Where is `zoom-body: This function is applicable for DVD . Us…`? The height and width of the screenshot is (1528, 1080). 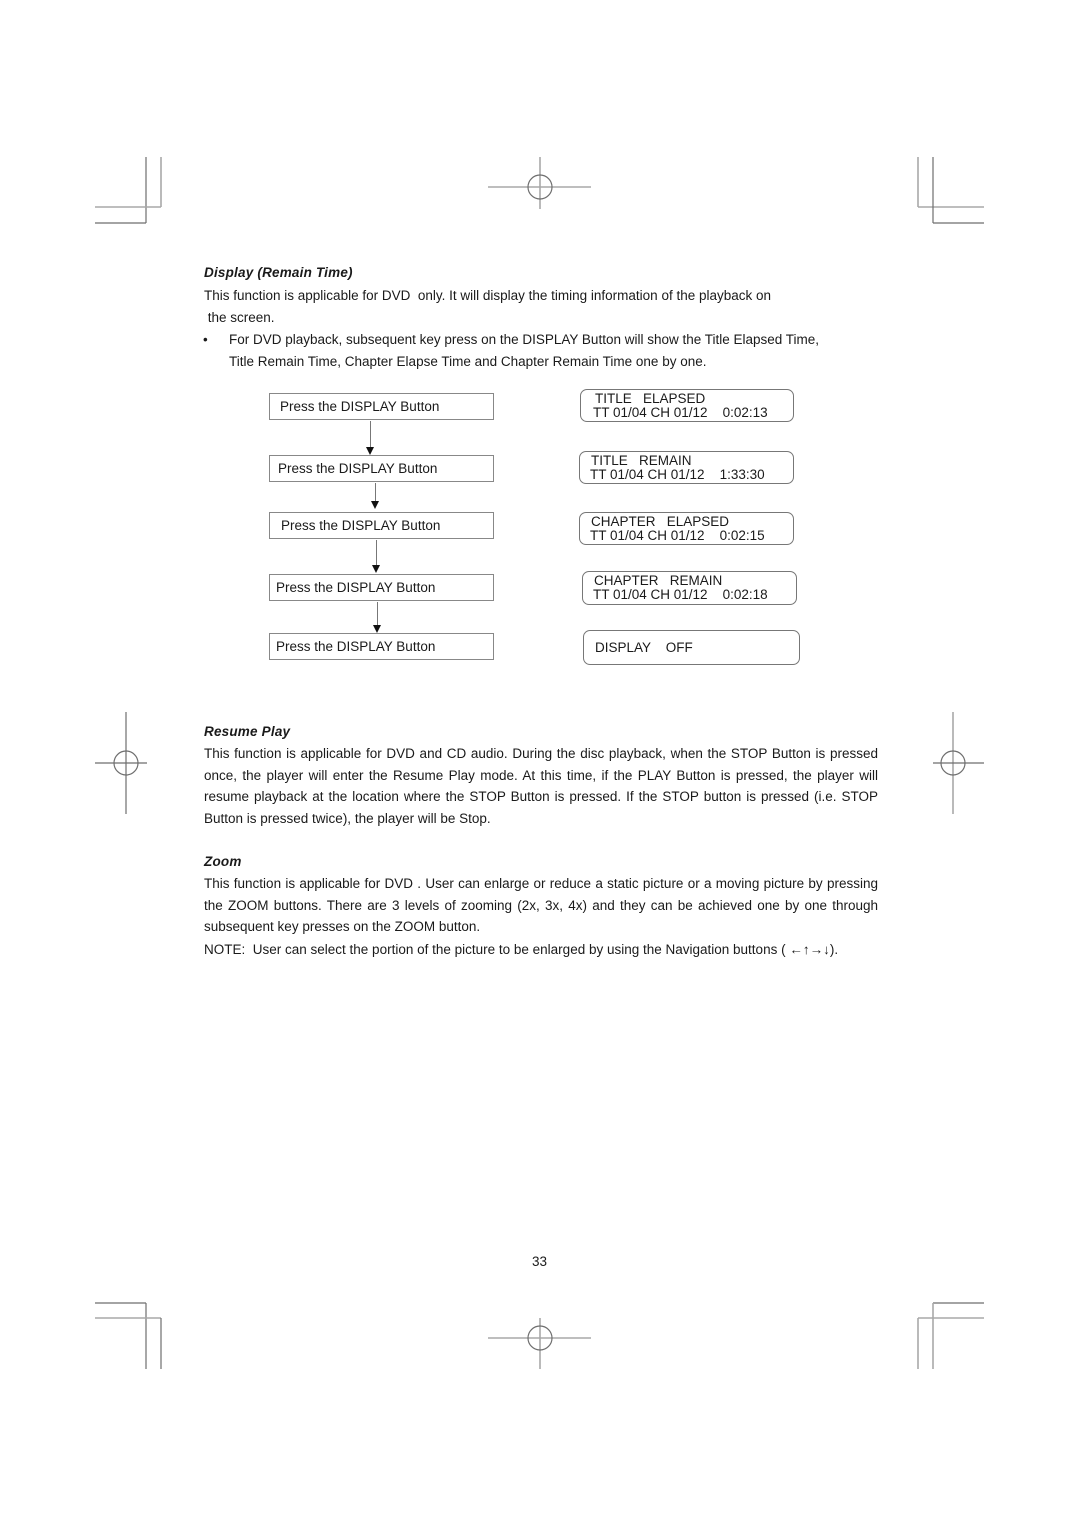
zoom-body: This function is applicable for DVD . Us… is located at coordinates (541, 905).